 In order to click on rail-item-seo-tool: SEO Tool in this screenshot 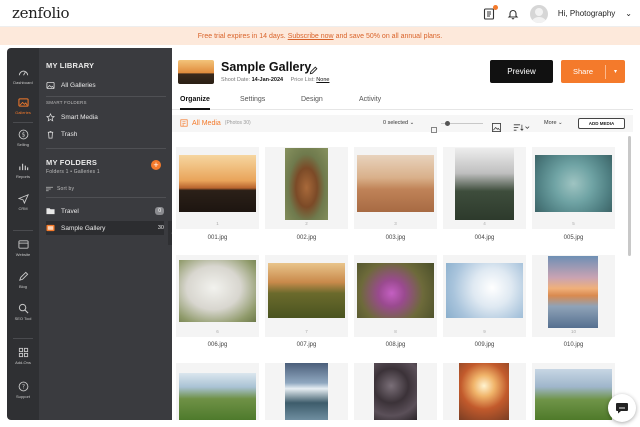, I will do `click(23, 311)`.